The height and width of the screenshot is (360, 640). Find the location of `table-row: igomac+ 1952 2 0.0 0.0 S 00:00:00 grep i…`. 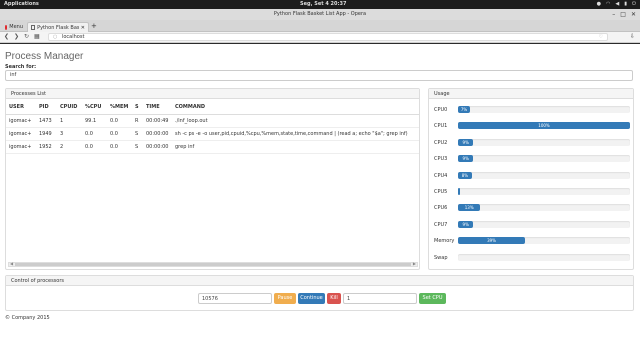

table-row: igomac+ 1952 2 0.0 0.0 S 00:00:00 grep i… is located at coordinates (212, 147).